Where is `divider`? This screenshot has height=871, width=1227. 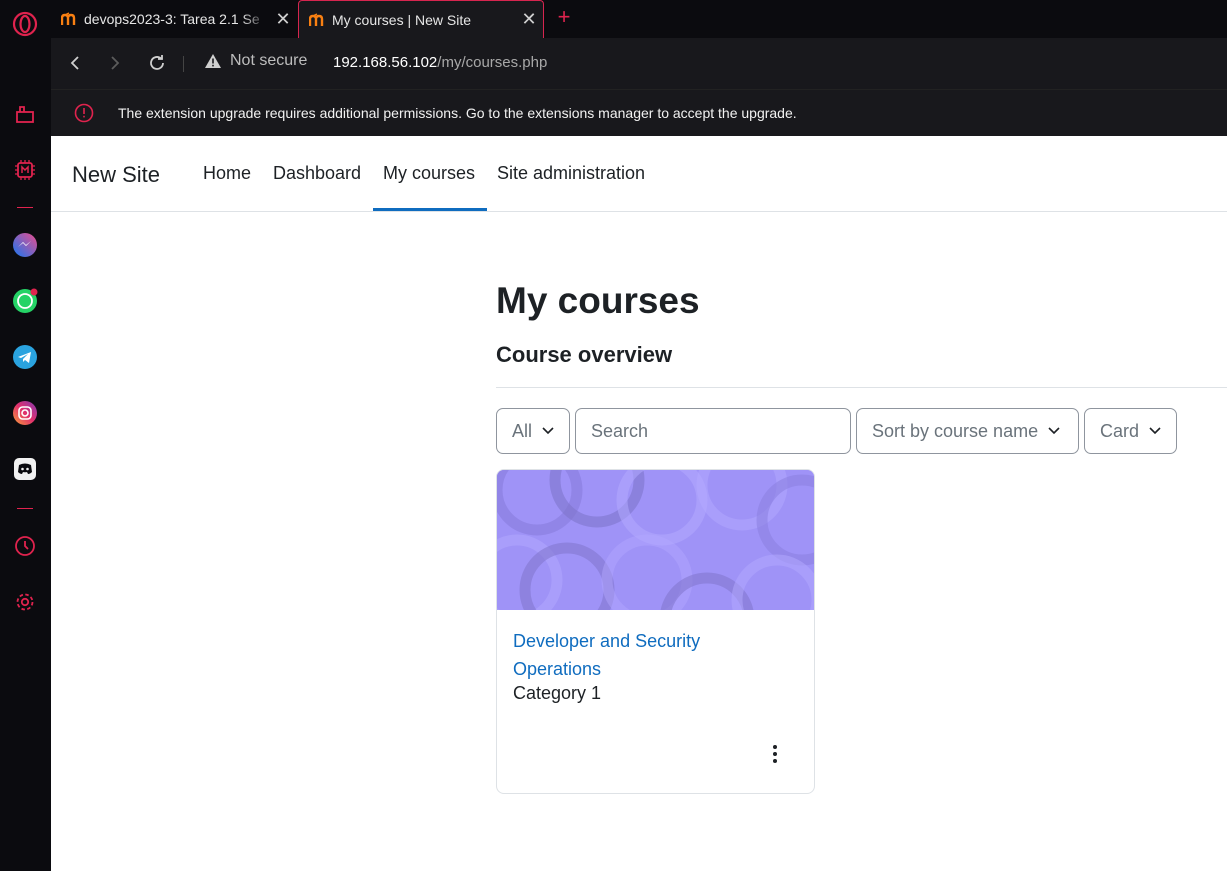 divider is located at coordinates (861, 387).